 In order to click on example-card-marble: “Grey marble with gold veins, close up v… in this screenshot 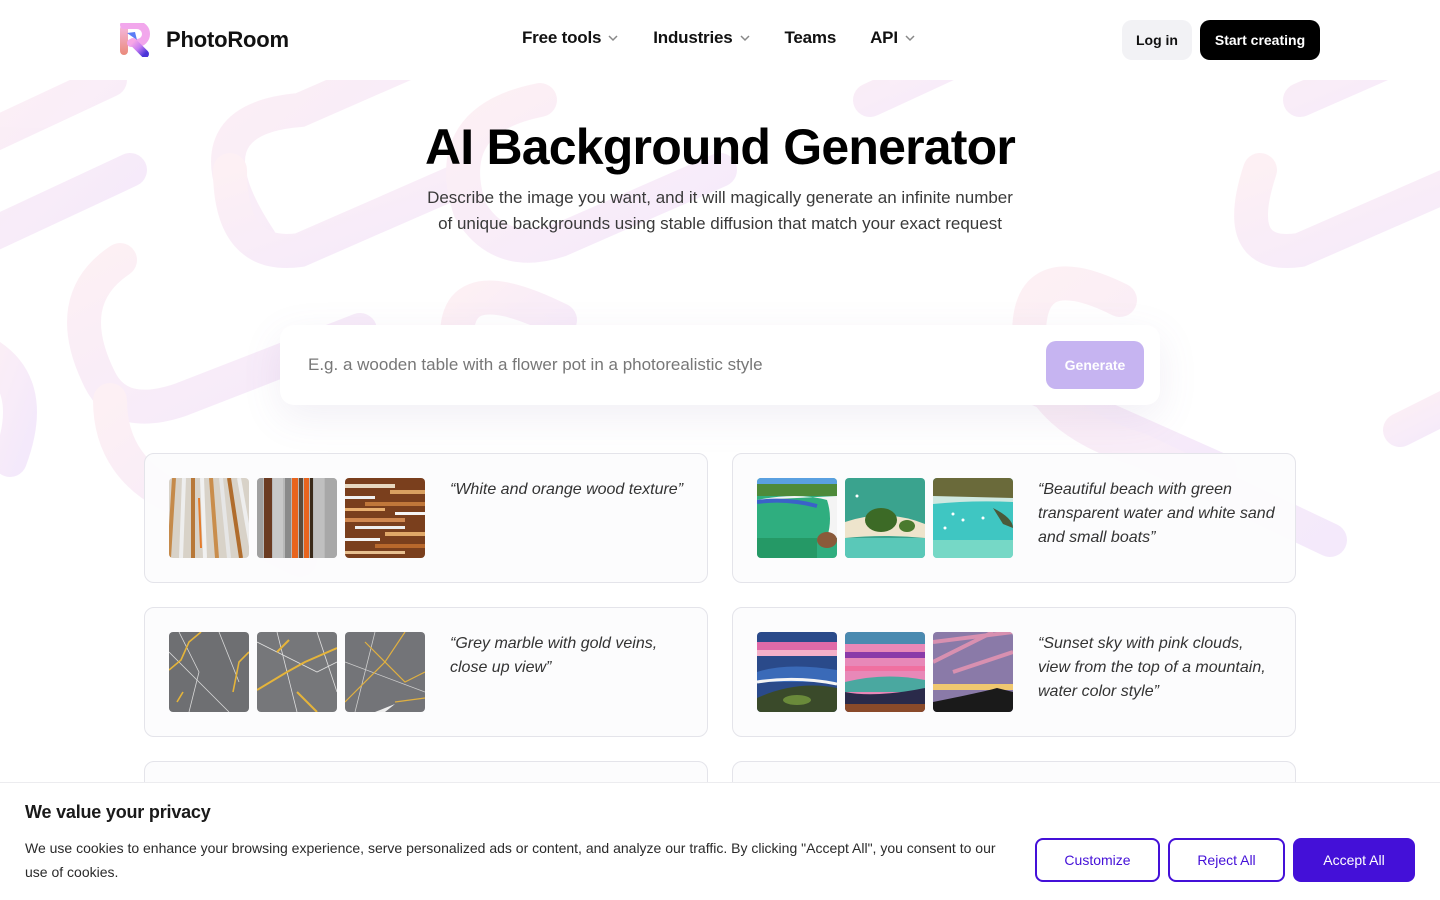, I will do `click(426, 672)`.